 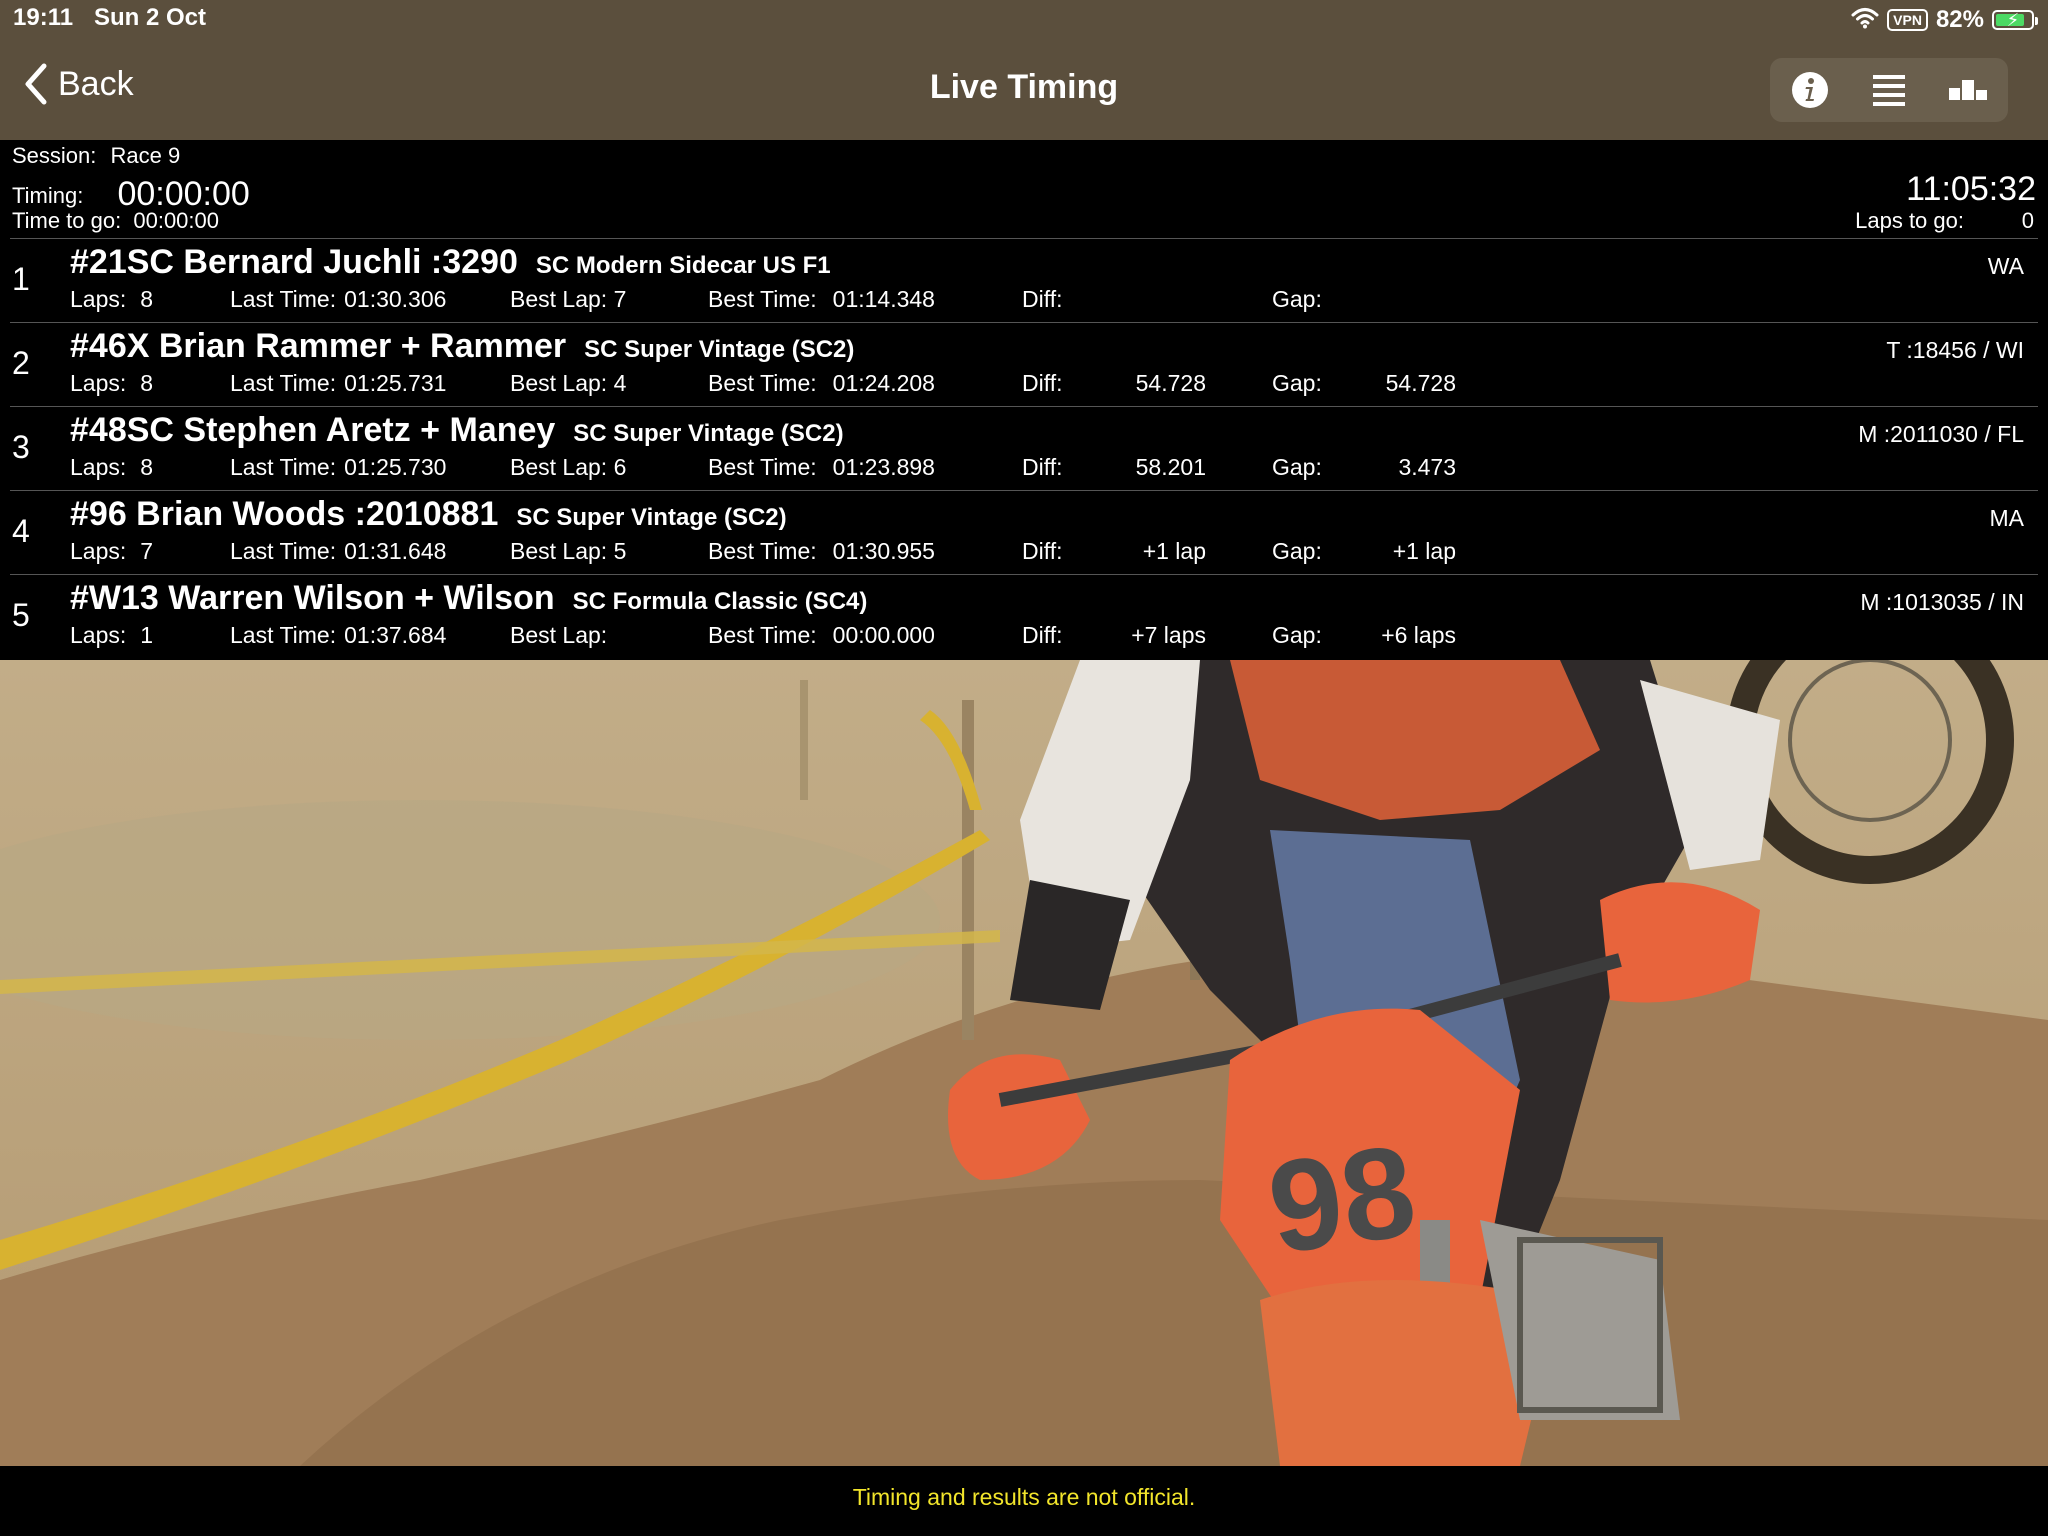 I want to click on last-time-value: 01:25.730, so click(x=395, y=467).